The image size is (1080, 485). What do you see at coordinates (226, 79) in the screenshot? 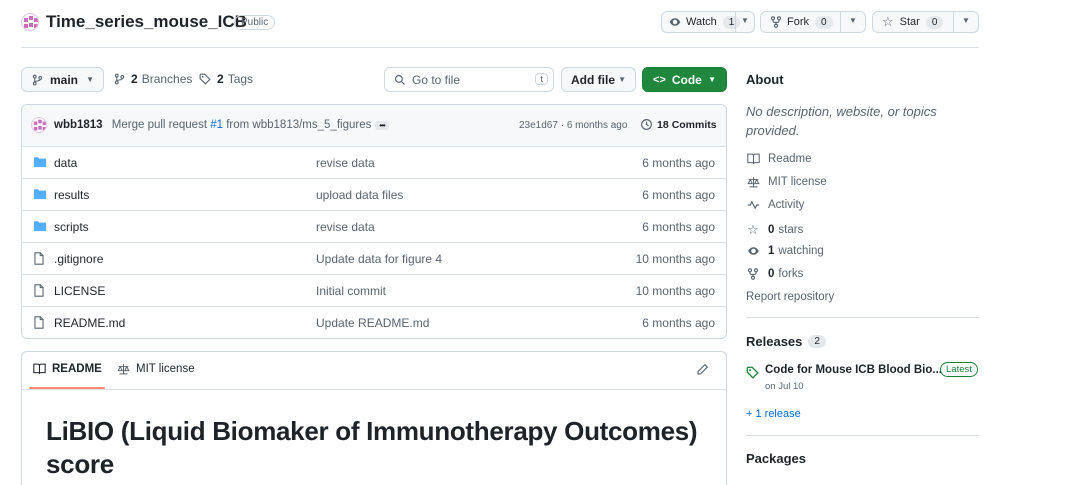
I see `tags-link: 2 Tags` at bounding box center [226, 79].